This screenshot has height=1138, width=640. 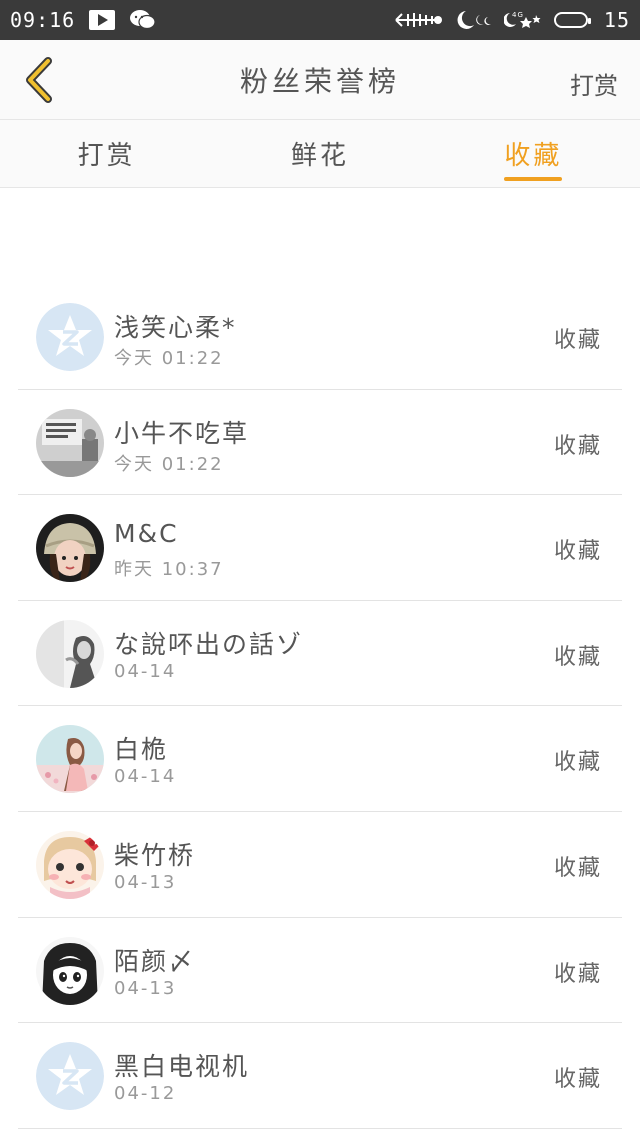 What do you see at coordinates (155, 961) in the screenshot?
I see `fan-name: 陌颜〆` at bounding box center [155, 961].